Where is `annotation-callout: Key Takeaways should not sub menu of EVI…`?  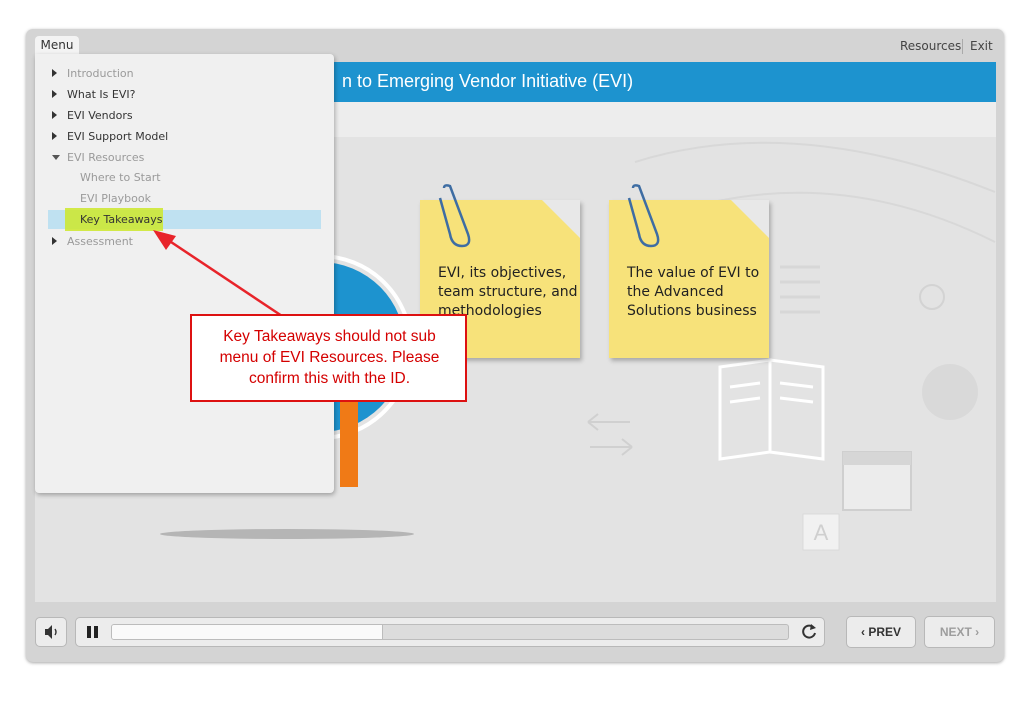 annotation-callout: Key Takeaways should not sub menu of EVI… is located at coordinates (328, 358).